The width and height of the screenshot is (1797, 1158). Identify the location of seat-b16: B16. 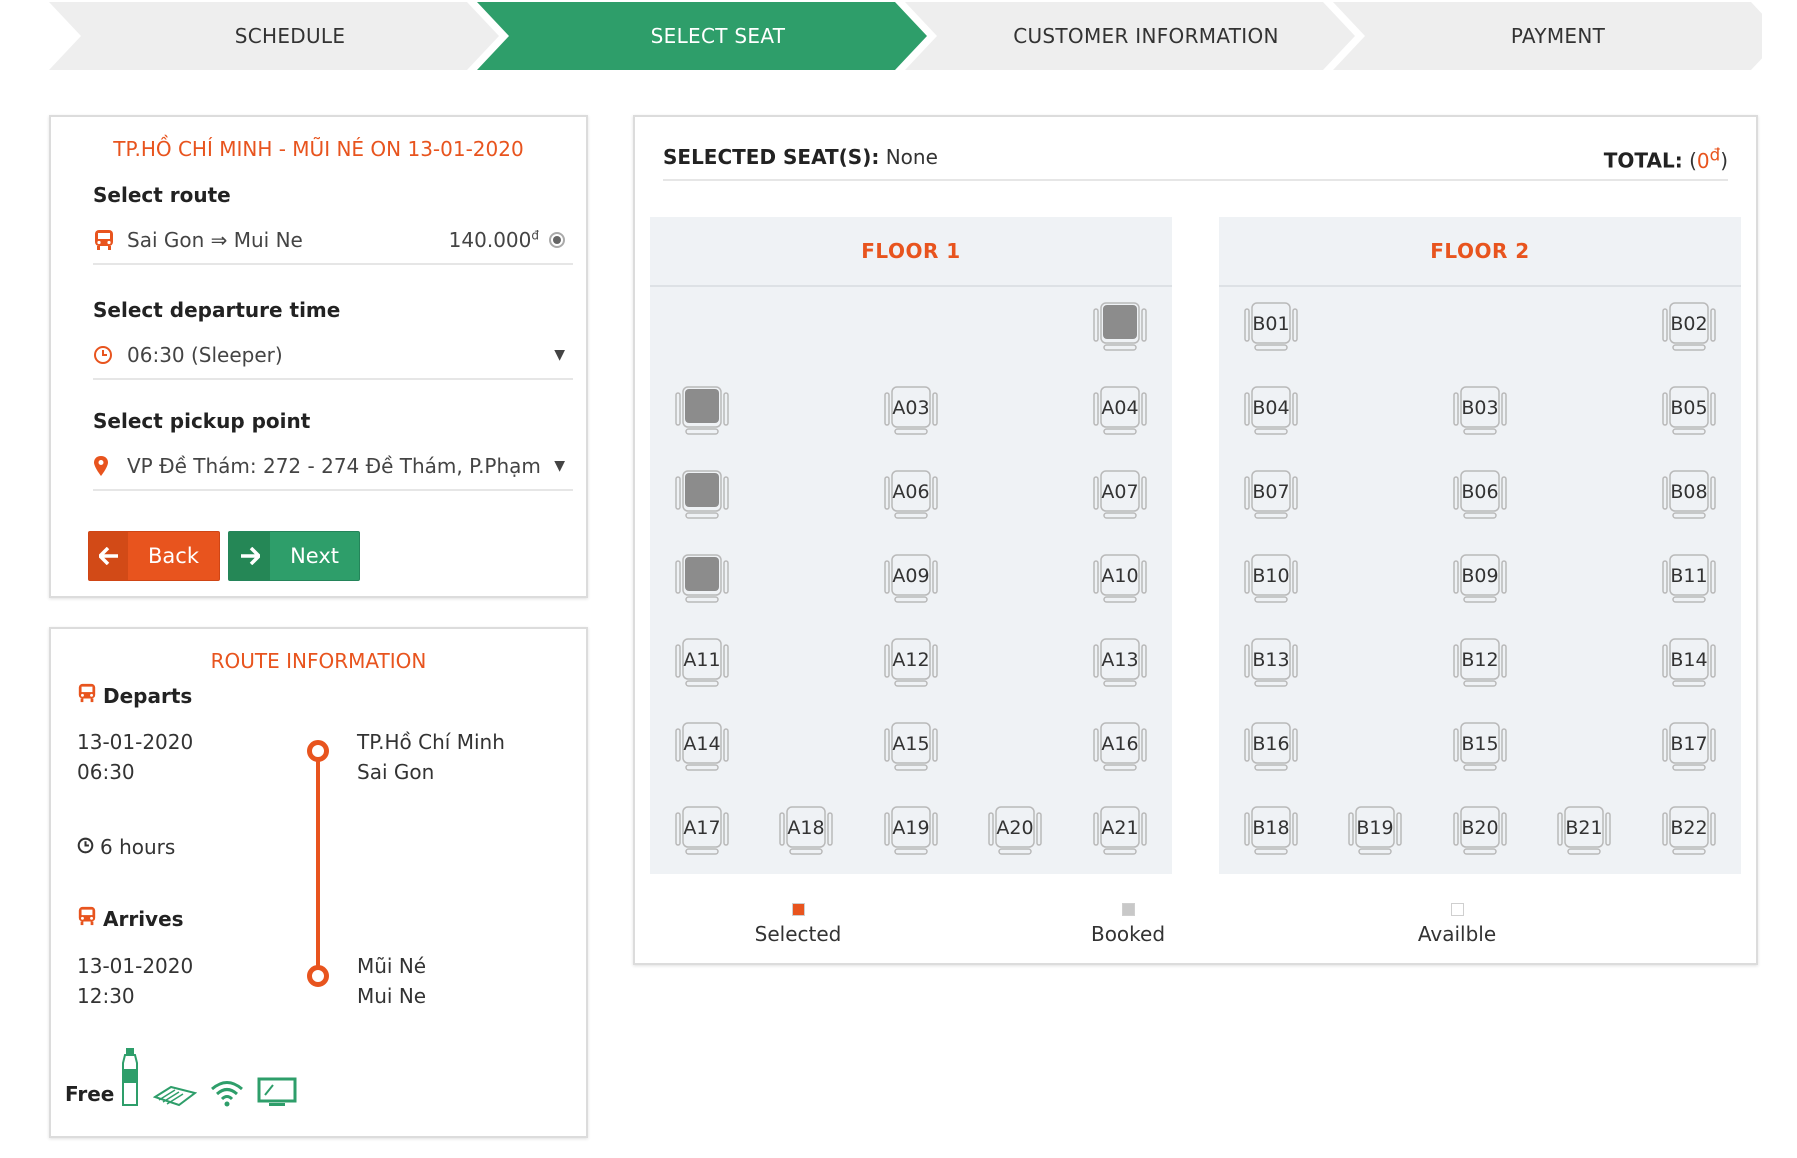
(1271, 751).